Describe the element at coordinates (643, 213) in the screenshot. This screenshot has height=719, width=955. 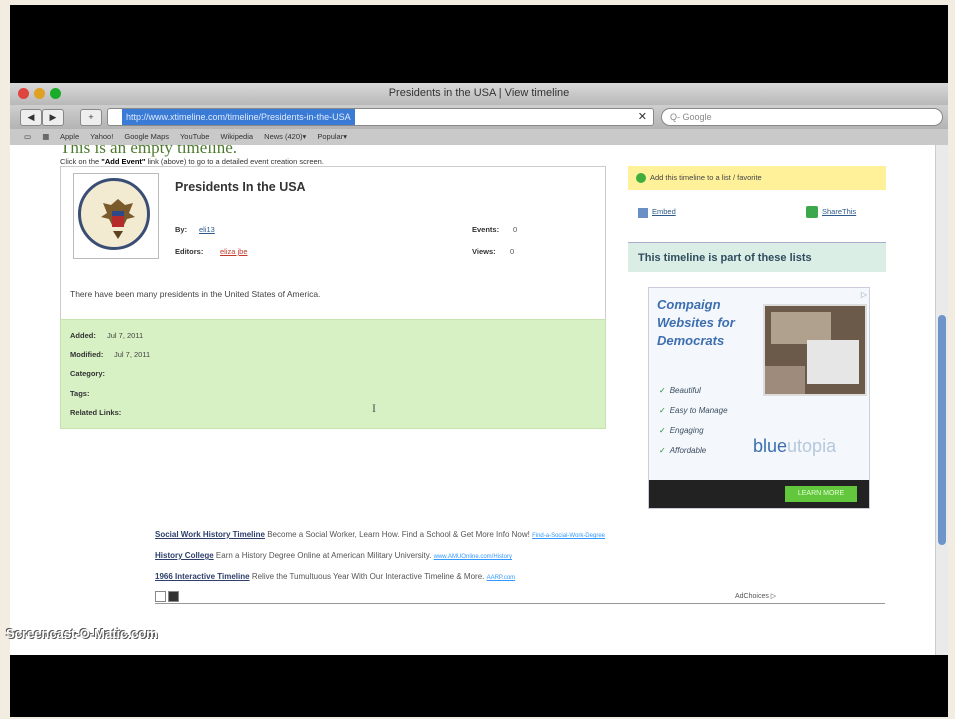
I see `embed-icon` at that location.